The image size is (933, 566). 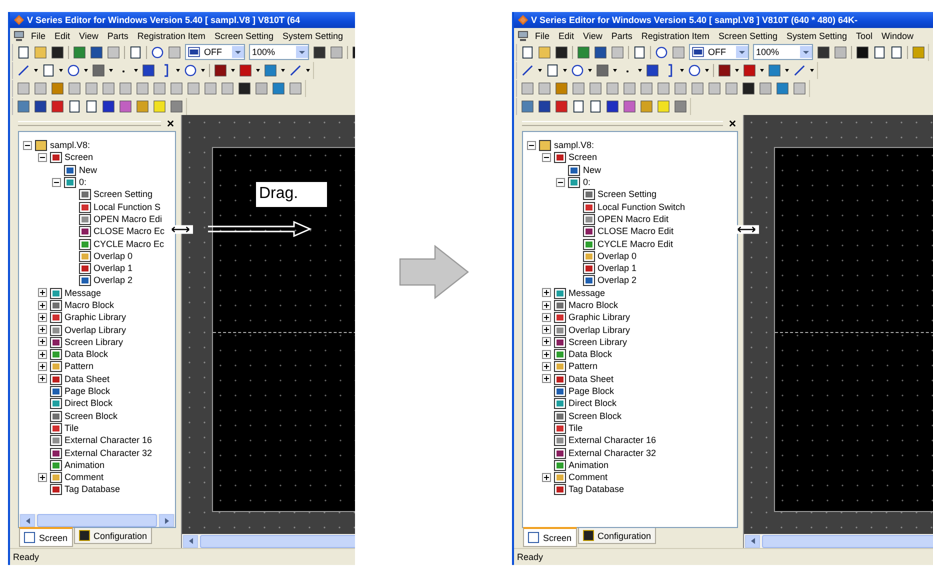 I want to click on horizontal-scrollbar, so click(x=268, y=541).